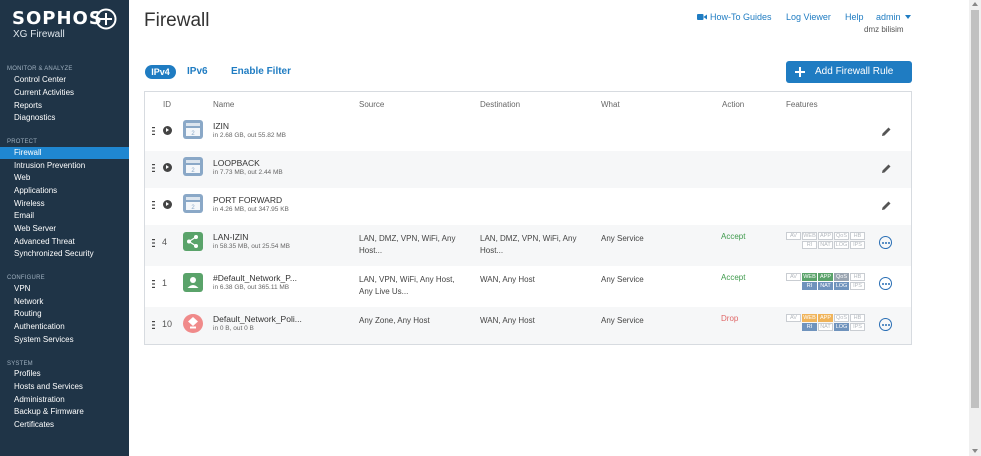 The height and width of the screenshot is (456, 981). I want to click on sidebar-item-web: Web, so click(22, 178).